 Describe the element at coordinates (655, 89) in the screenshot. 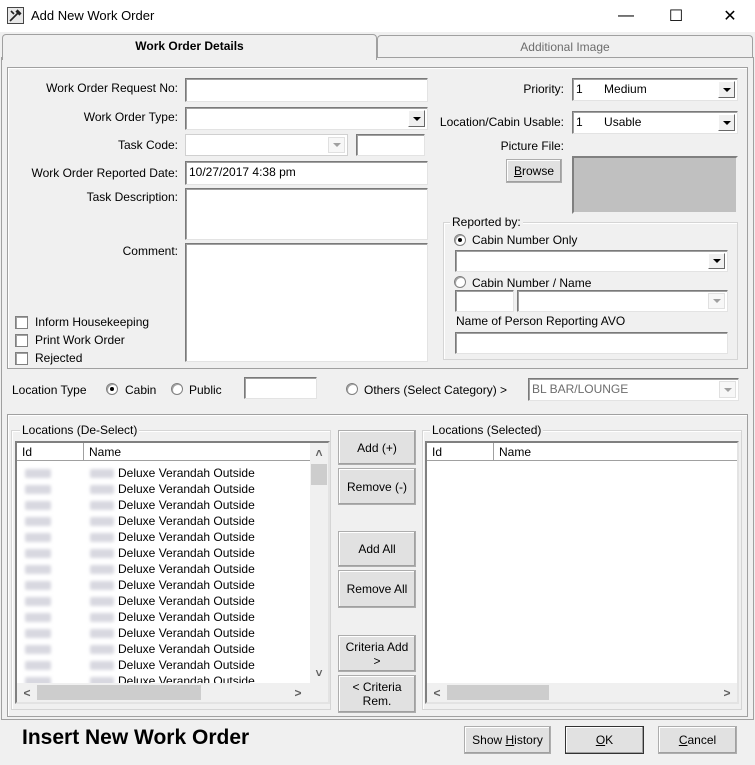

I see `priority-dropdown: 1 Medium` at that location.